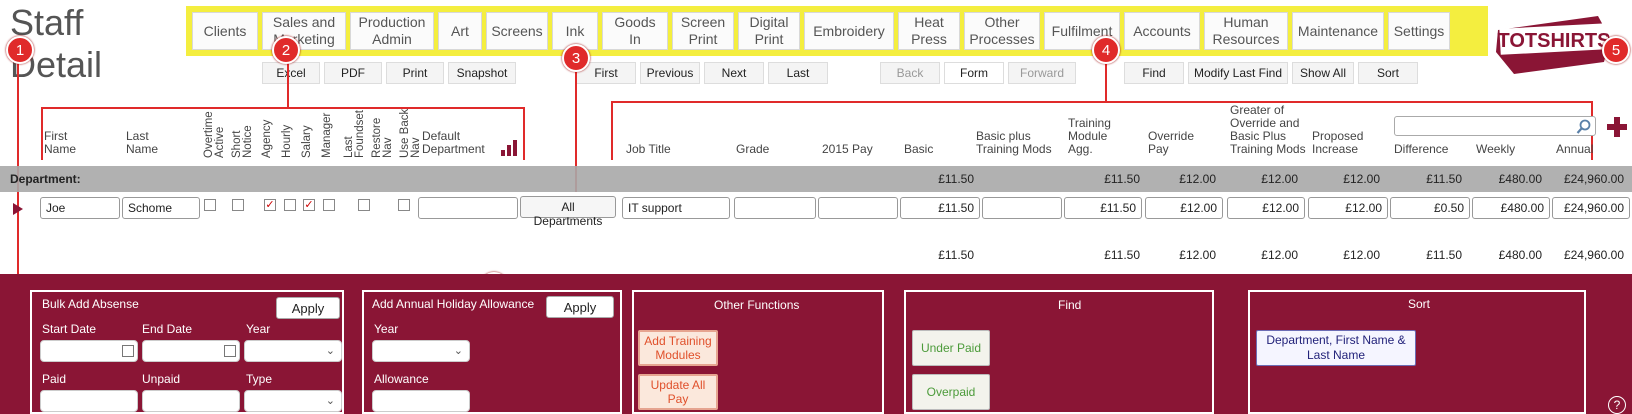 This screenshot has width=1632, height=414. Describe the element at coordinates (328, 133) in the screenshot. I see `header-manager: Manager` at that location.